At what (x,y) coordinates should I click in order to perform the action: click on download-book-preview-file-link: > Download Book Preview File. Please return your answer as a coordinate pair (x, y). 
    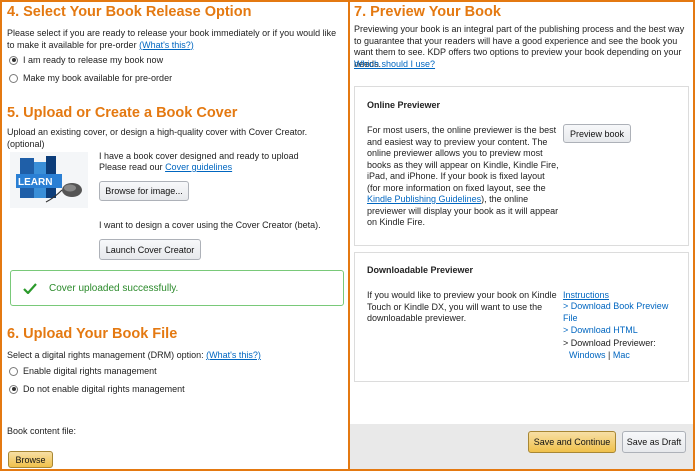
    Looking at the image, I should click on (623, 312).